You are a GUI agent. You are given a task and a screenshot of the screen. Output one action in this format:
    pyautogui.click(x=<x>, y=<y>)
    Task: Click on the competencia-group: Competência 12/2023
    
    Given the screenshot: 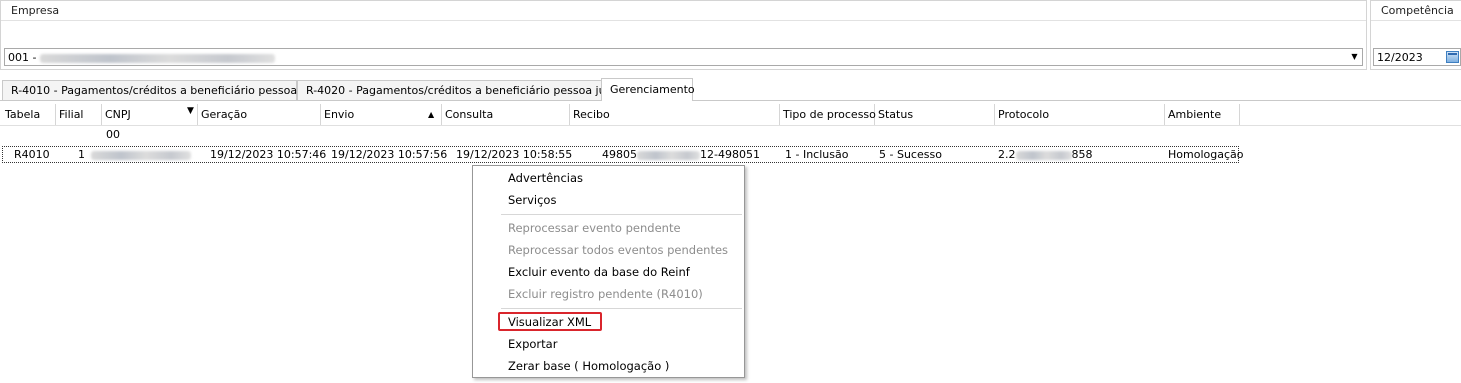 What is the action you would take?
    pyautogui.click(x=1415, y=35)
    